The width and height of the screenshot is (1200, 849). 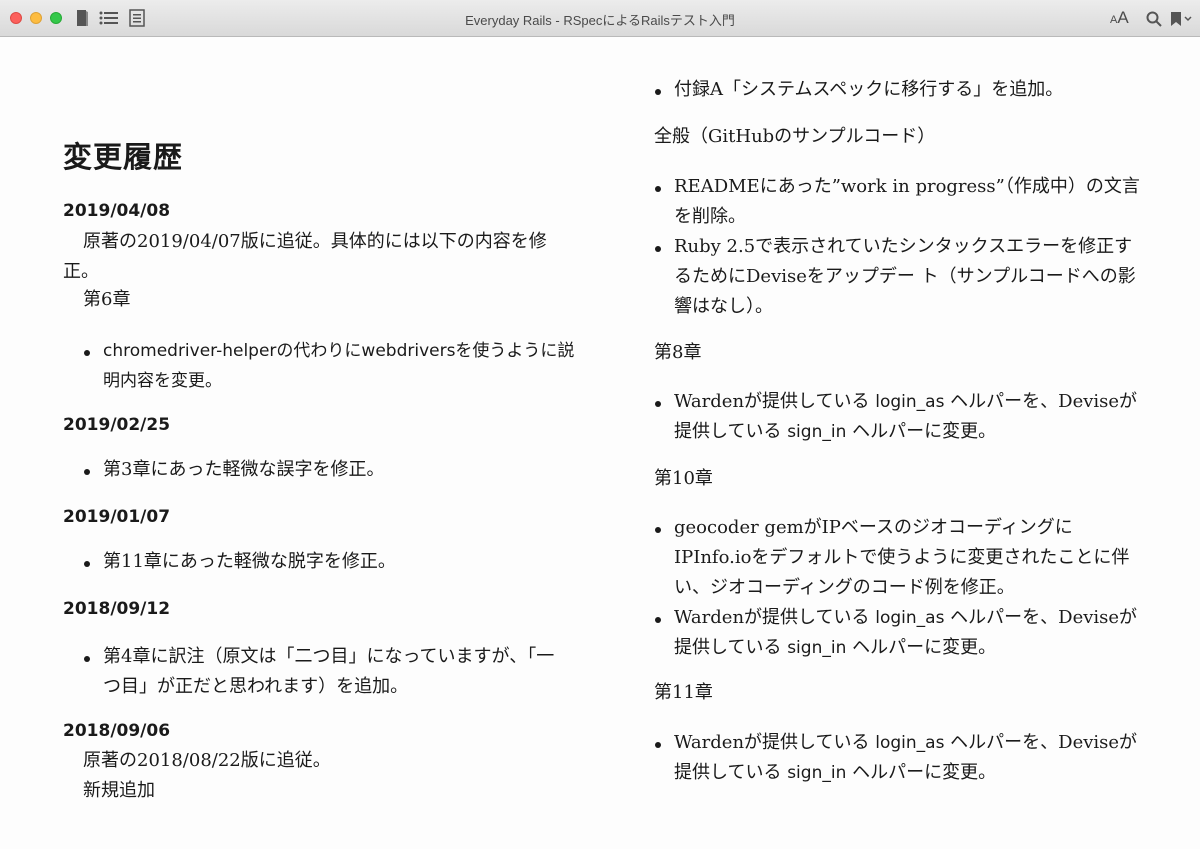 What do you see at coordinates (36, 18) in the screenshot?
I see `minimize-button` at bounding box center [36, 18].